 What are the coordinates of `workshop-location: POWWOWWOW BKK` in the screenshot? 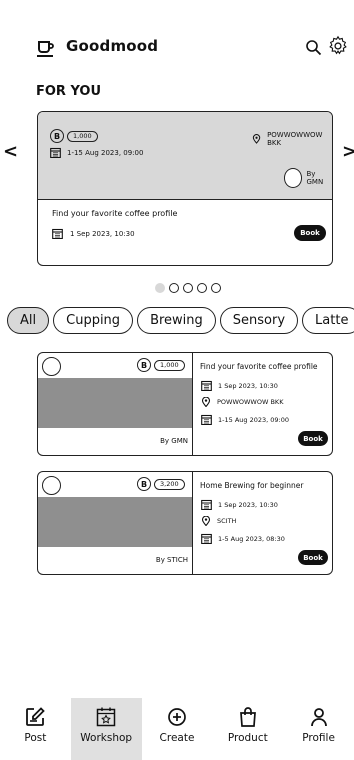 It's located at (242, 402).